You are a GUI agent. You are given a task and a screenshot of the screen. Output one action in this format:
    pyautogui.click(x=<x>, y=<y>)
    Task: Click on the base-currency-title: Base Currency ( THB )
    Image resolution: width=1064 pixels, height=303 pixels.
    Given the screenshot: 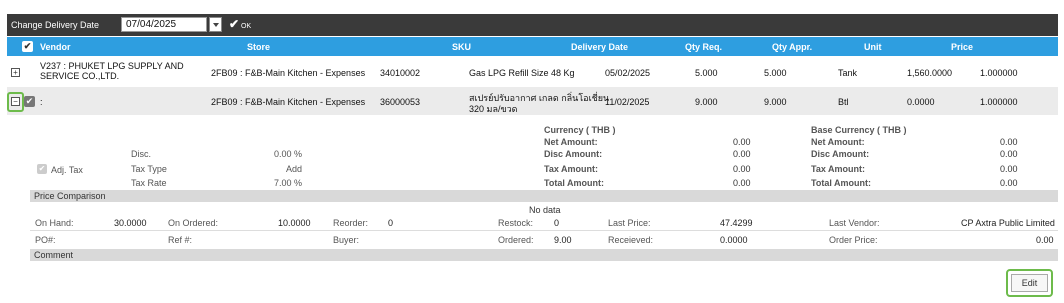 What is the action you would take?
    pyautogui.click(x=859, y=130)
    